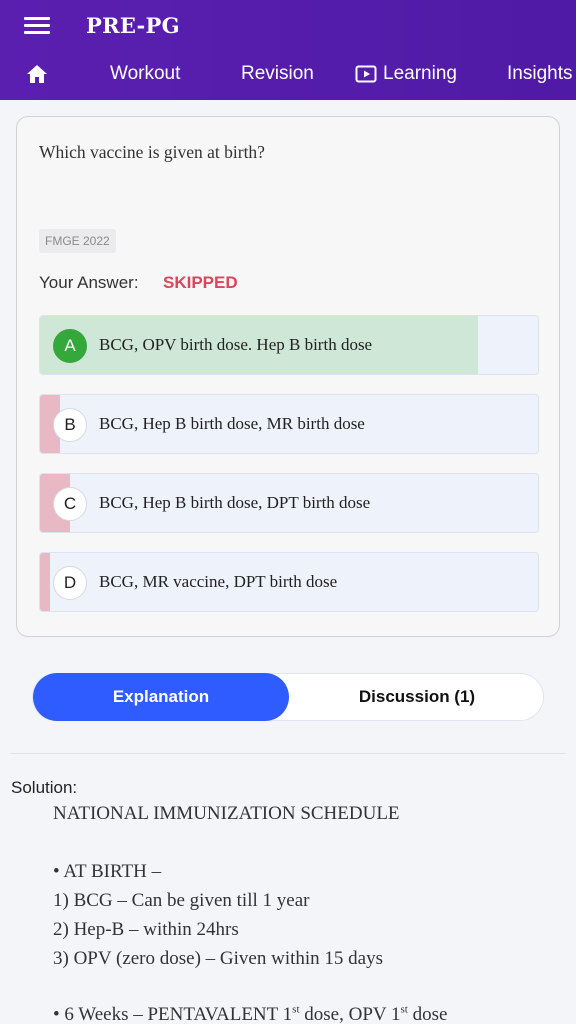 The height and width of the screenshot is (1024, 576). Describe the element at coordinates (235, 502) in the screenshot. I see `option-c-text: BCG, Hep B birth dose, DPT birth dose` at that location.